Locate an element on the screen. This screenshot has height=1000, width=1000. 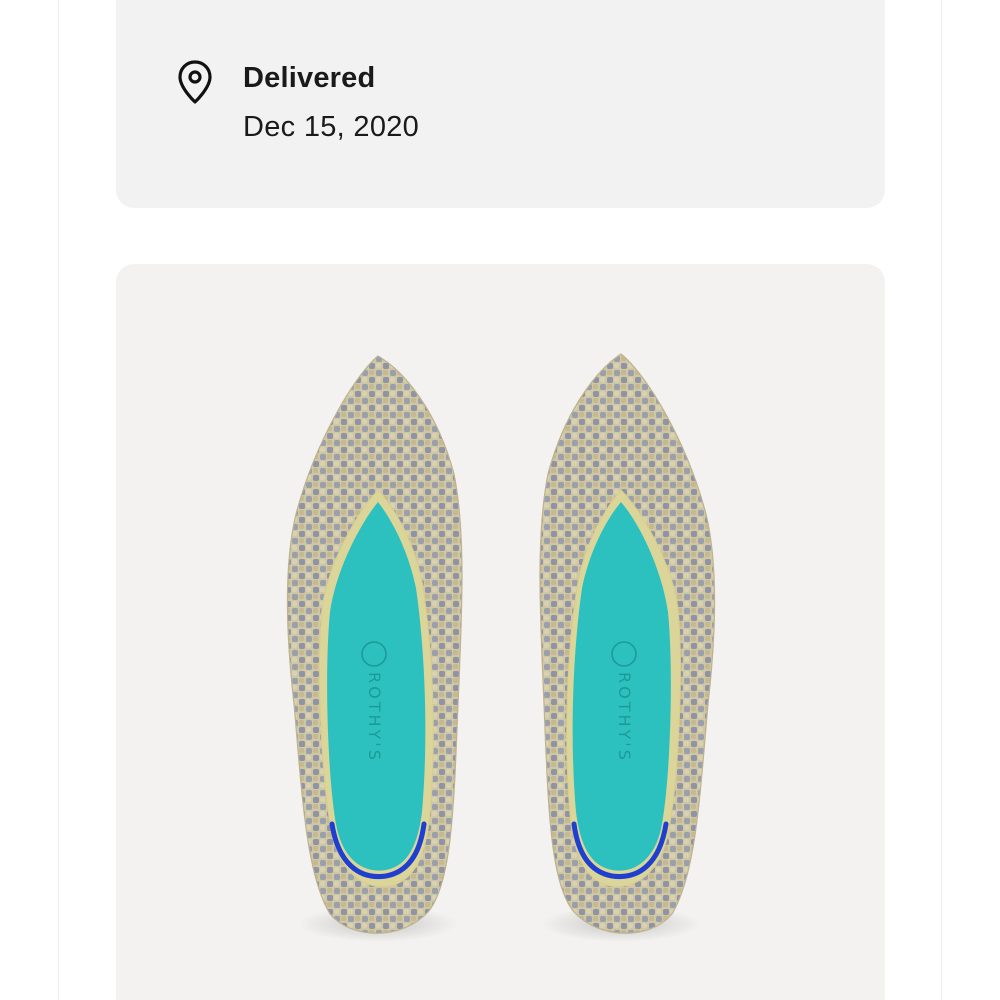
left-divider is located at coordinates (58, 500).